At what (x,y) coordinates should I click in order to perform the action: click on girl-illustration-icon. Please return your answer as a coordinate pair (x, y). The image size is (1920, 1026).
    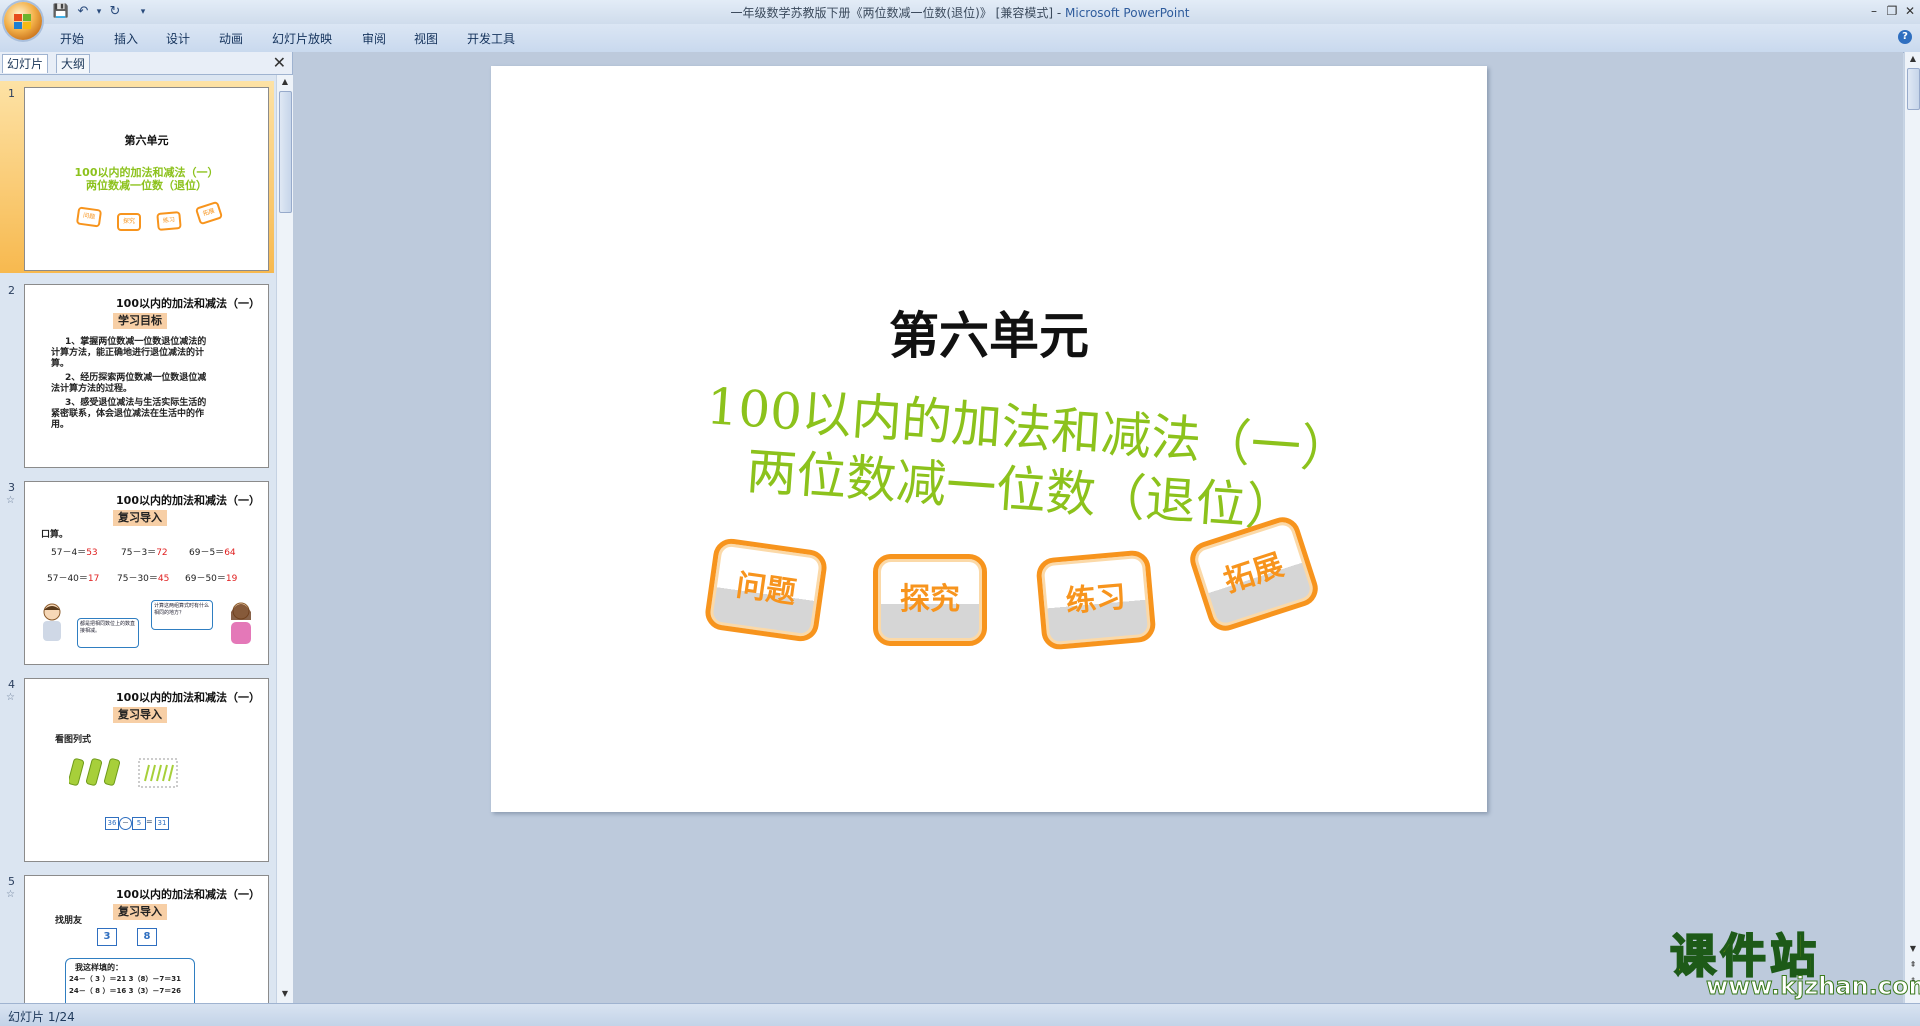
    Looking at the image, I should click on (241, 623).